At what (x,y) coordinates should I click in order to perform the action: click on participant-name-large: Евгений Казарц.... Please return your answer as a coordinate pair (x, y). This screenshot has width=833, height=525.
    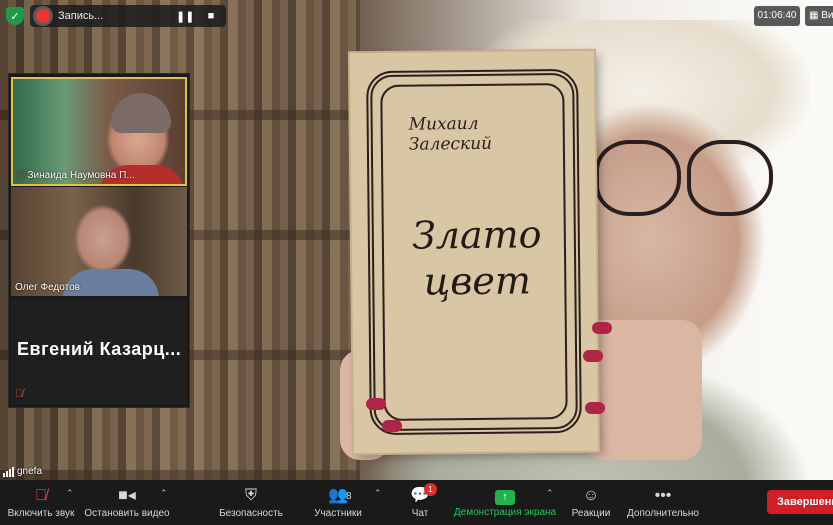
    Looking at the image, I should click on (99, 349).